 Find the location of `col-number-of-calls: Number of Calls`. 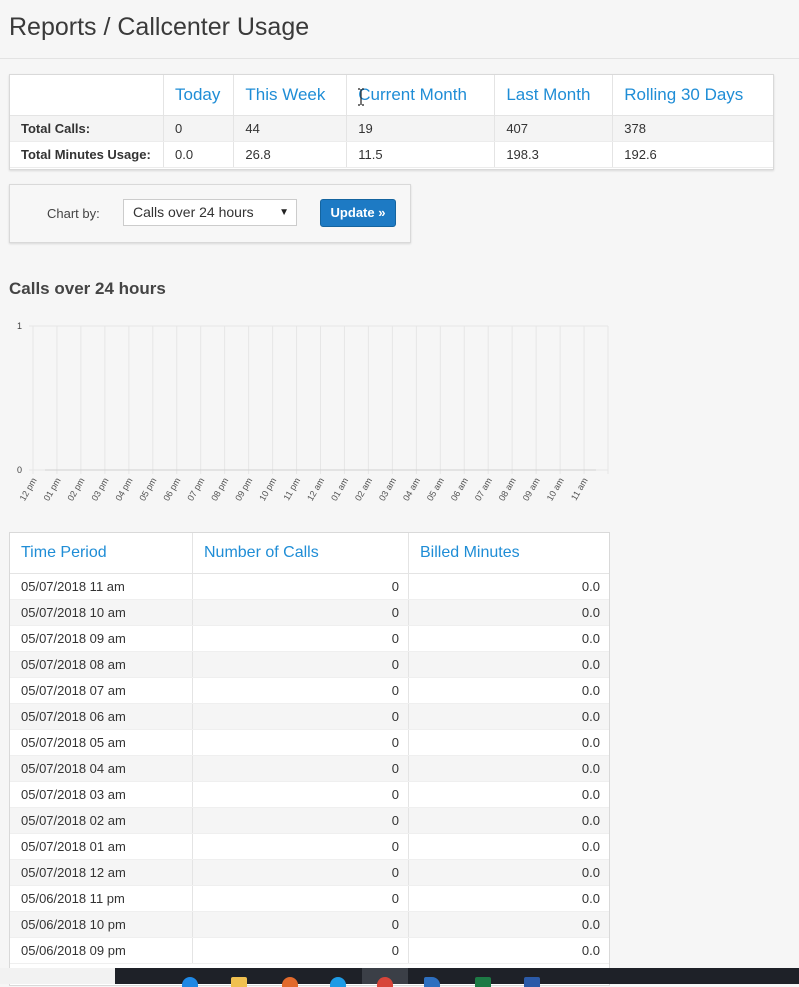

col-number-of-calls: Number of Calls is located at coordinates (301, 553).